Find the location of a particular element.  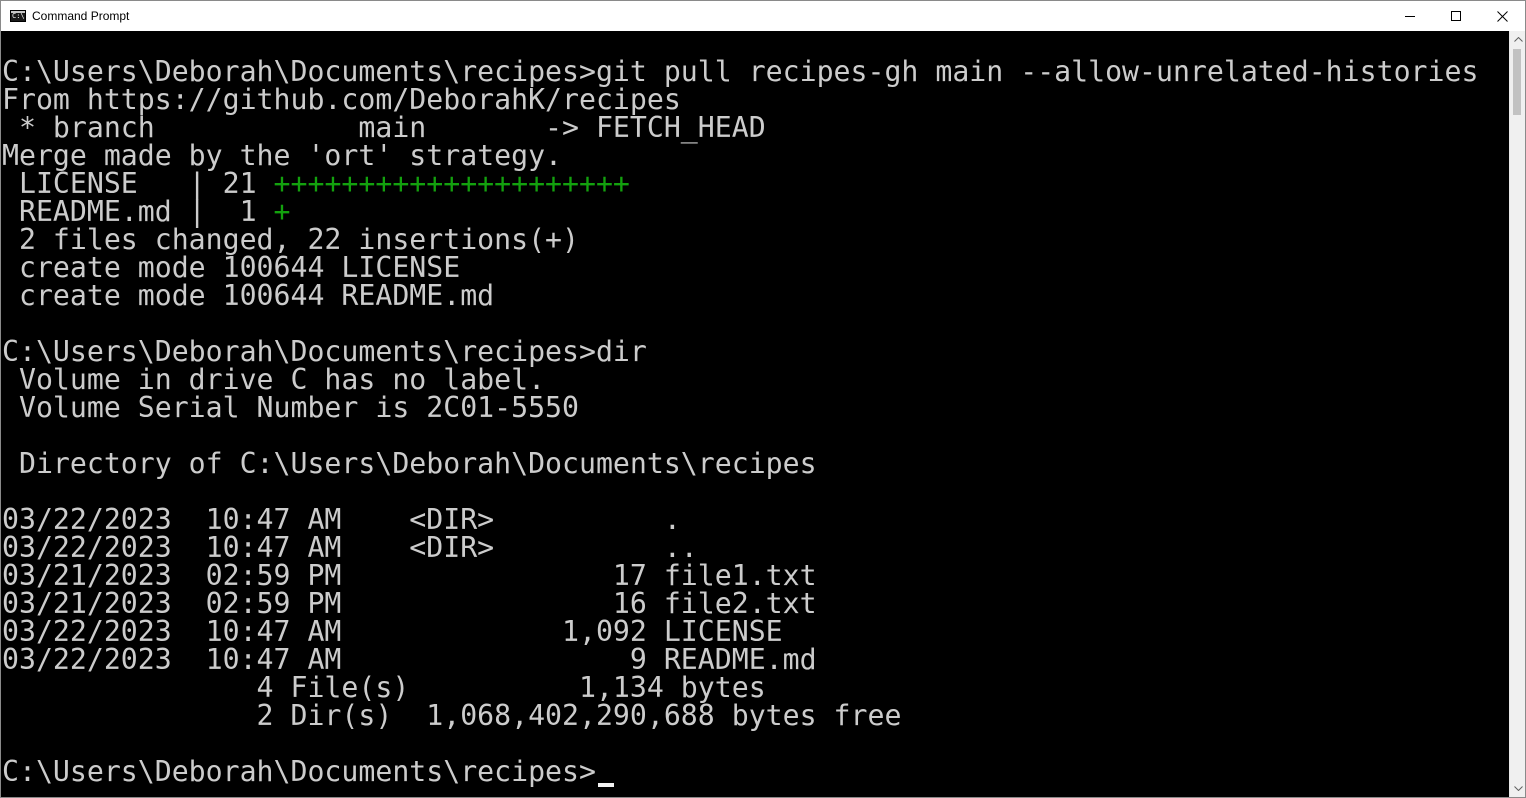

dir-summary-dirs: 2 Dir(s) 1,068,402,290,688 bytes free is located at coordinates (452, 715).